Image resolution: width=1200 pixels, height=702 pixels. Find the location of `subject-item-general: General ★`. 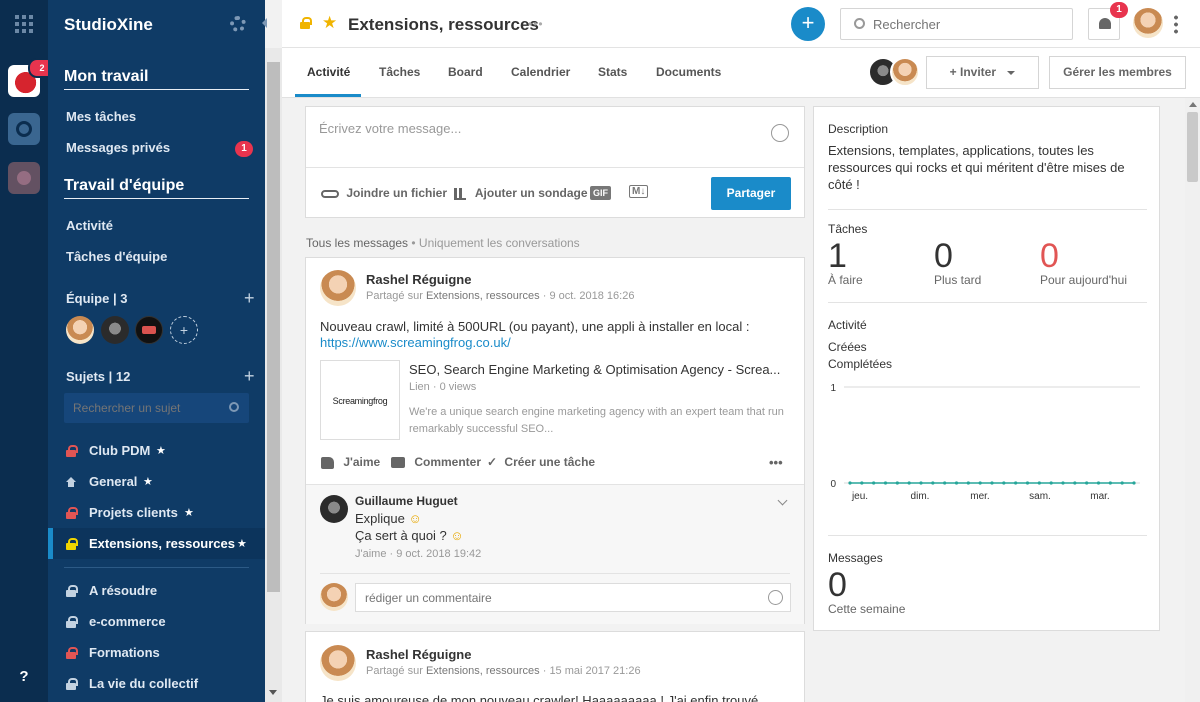

subject-item-general: General ★ is located at coordinates (158, 483).